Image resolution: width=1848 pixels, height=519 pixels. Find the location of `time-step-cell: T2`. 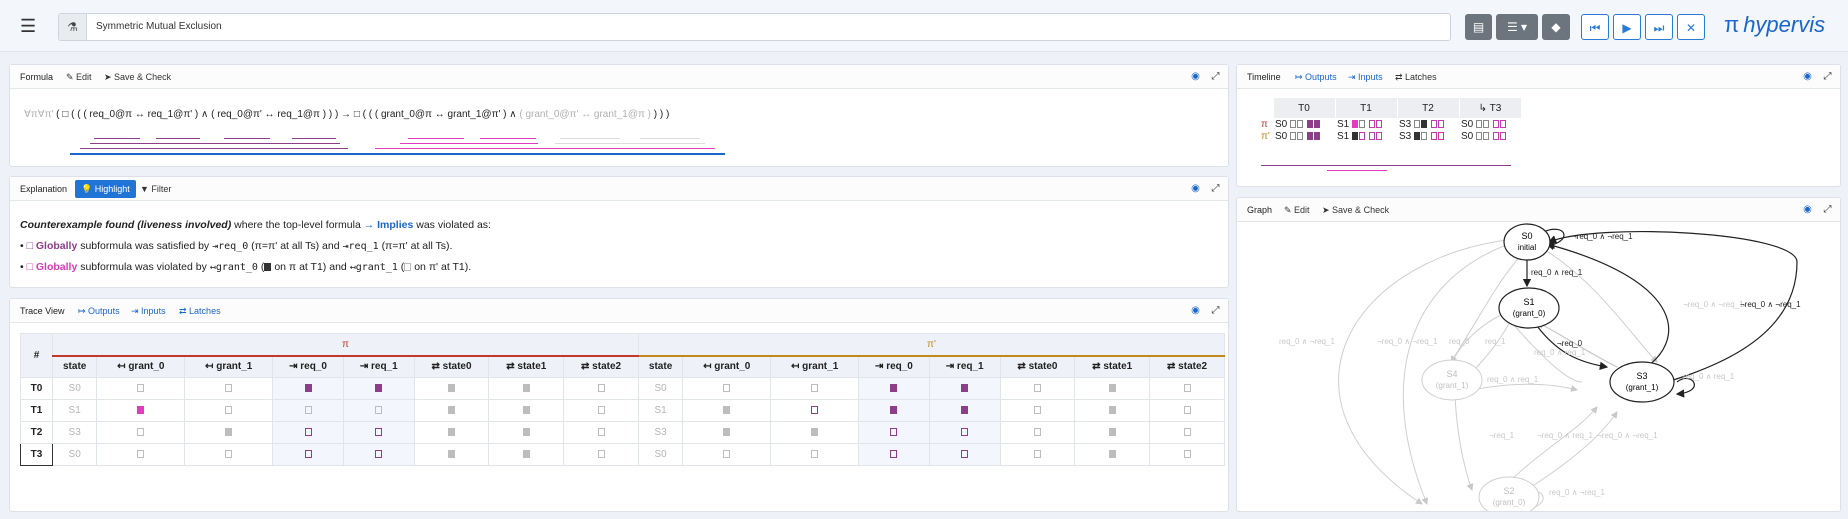

time-step-cell: T2 is located at coordinates (36, 432).